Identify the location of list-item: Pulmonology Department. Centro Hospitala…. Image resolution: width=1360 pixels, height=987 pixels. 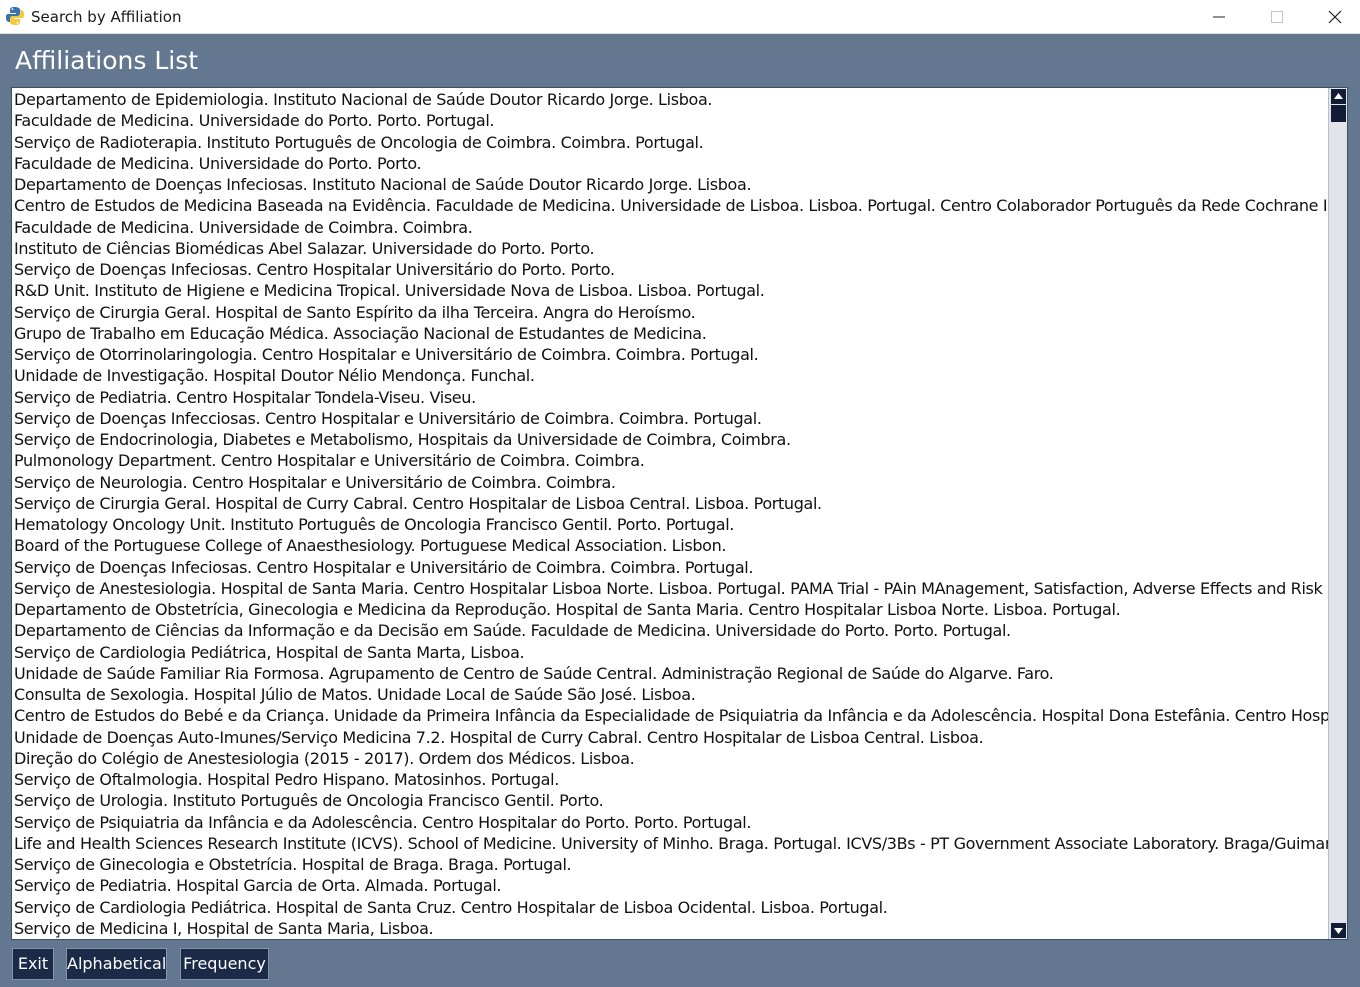
(670, 460).